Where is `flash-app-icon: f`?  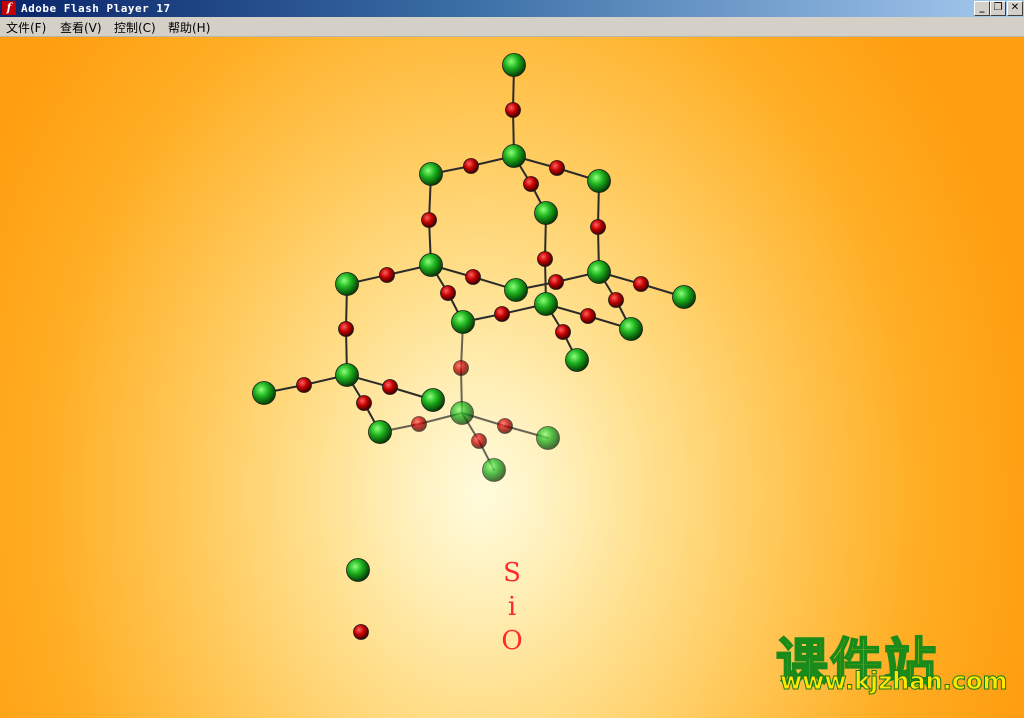
flash-app-icon: f is located at coordinates (9, 8).